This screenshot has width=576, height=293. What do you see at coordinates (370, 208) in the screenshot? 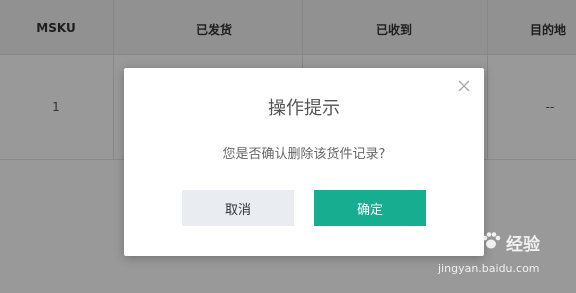
I see `confirm-button: 确定` at bounding box center [370, 208].